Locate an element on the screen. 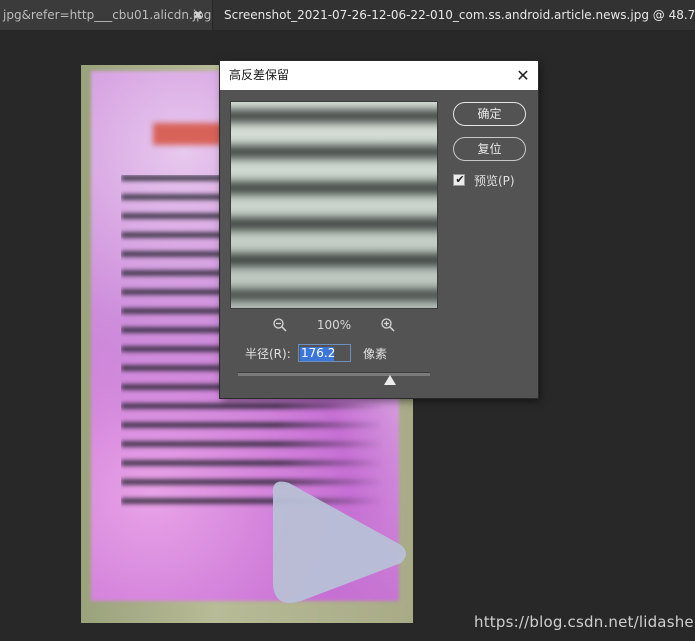 The height and width of the screenshot is (641, 695). preview-text-blur is located at coordinates (334, 205).